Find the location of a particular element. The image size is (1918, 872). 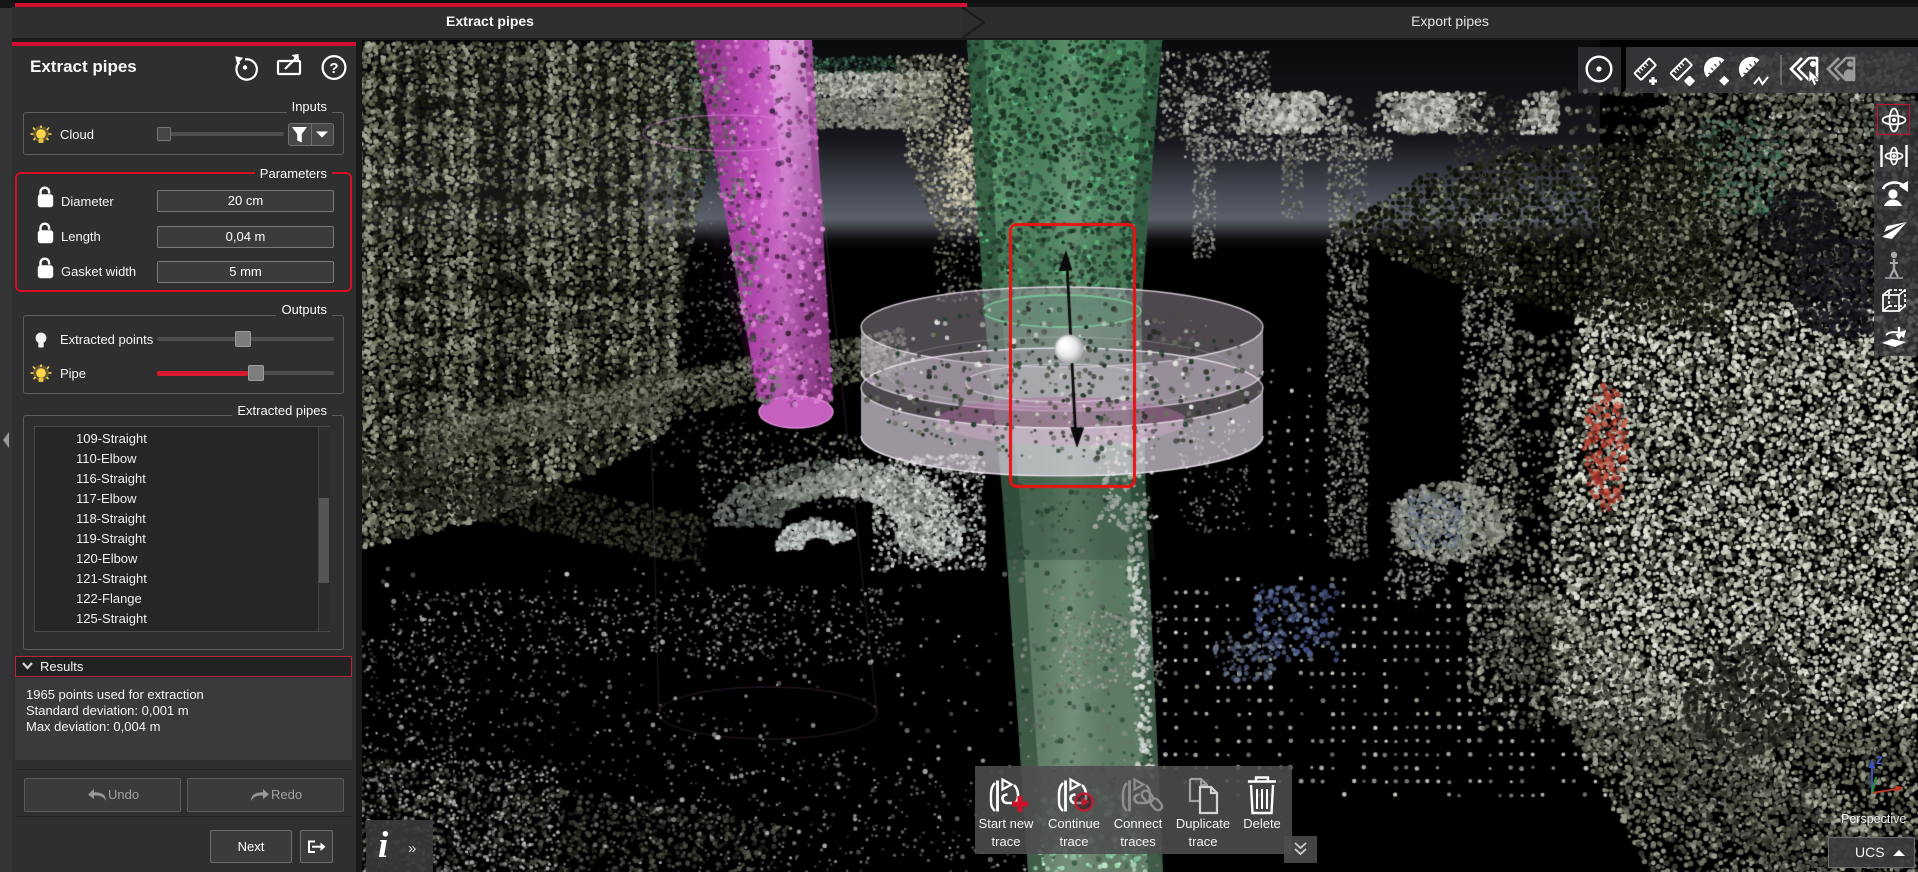

svg-text: Z is located at coordinates (1879, 761).